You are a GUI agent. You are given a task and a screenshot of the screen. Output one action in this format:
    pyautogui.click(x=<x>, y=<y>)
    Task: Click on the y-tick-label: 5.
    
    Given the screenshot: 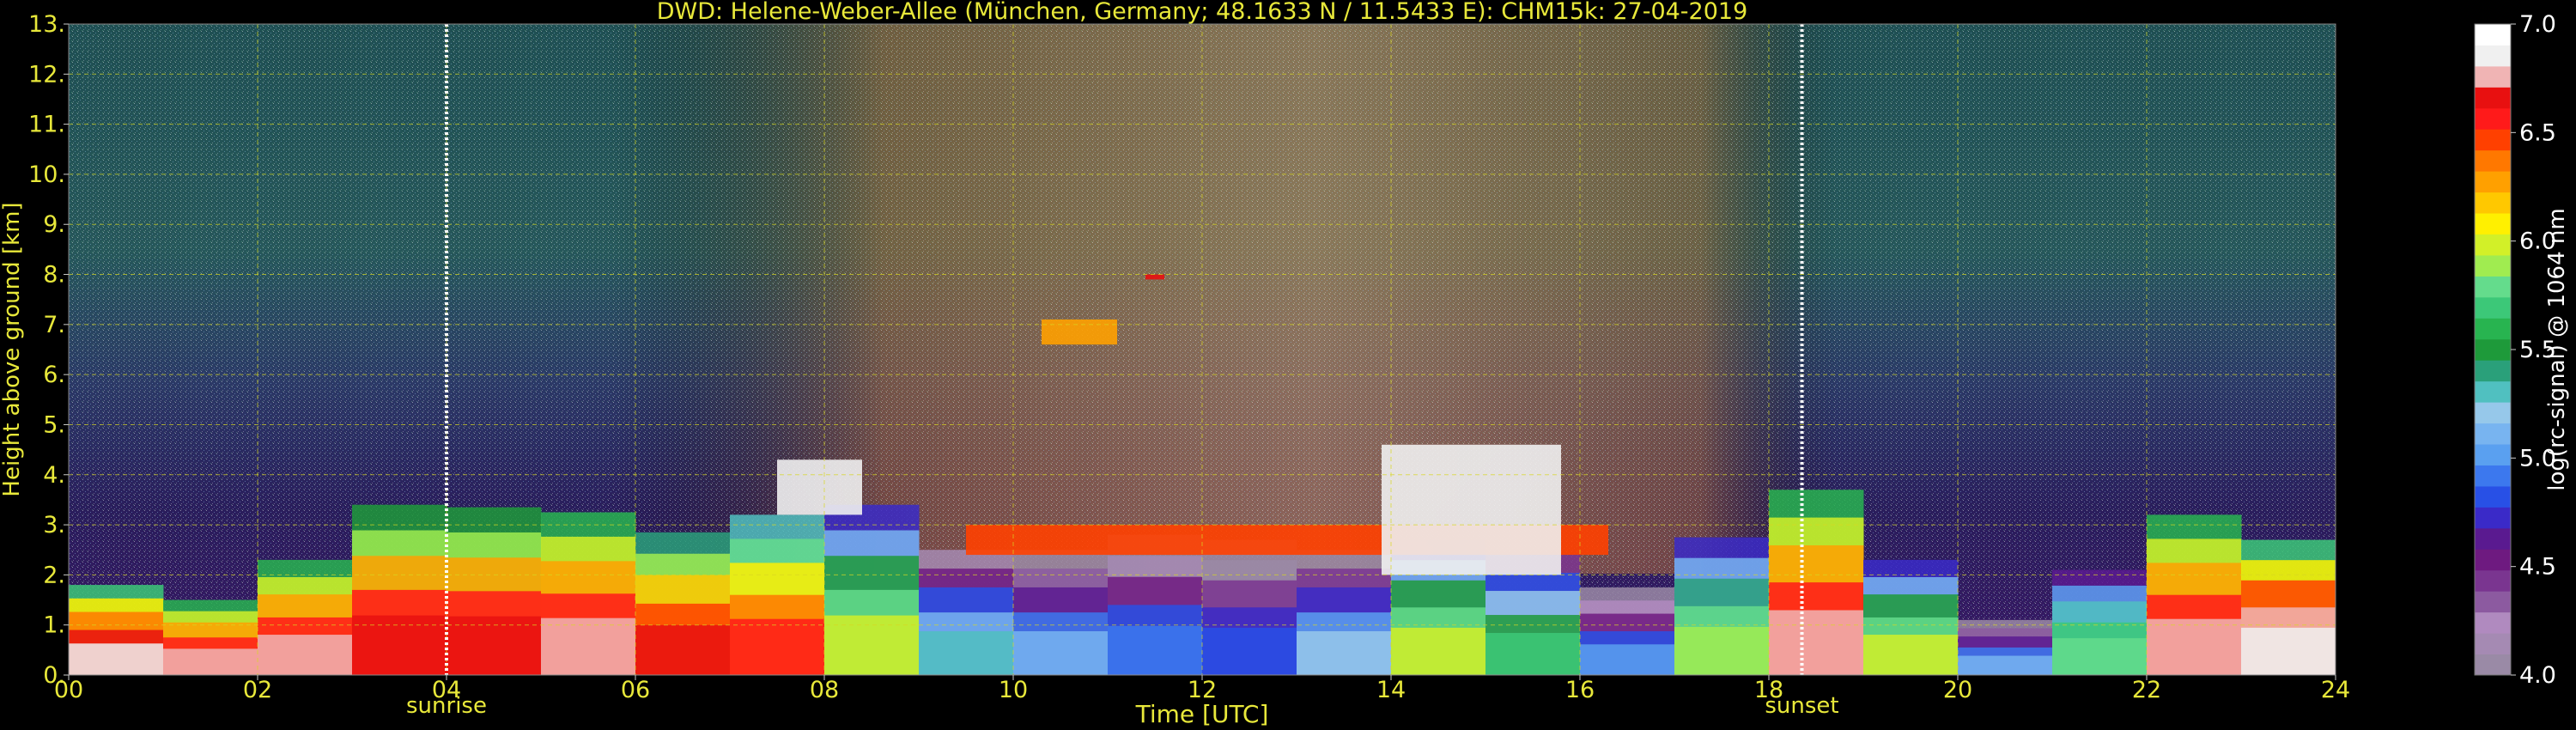 What is the action you would take?
    pyautogui.click(x=54, y=424)
    